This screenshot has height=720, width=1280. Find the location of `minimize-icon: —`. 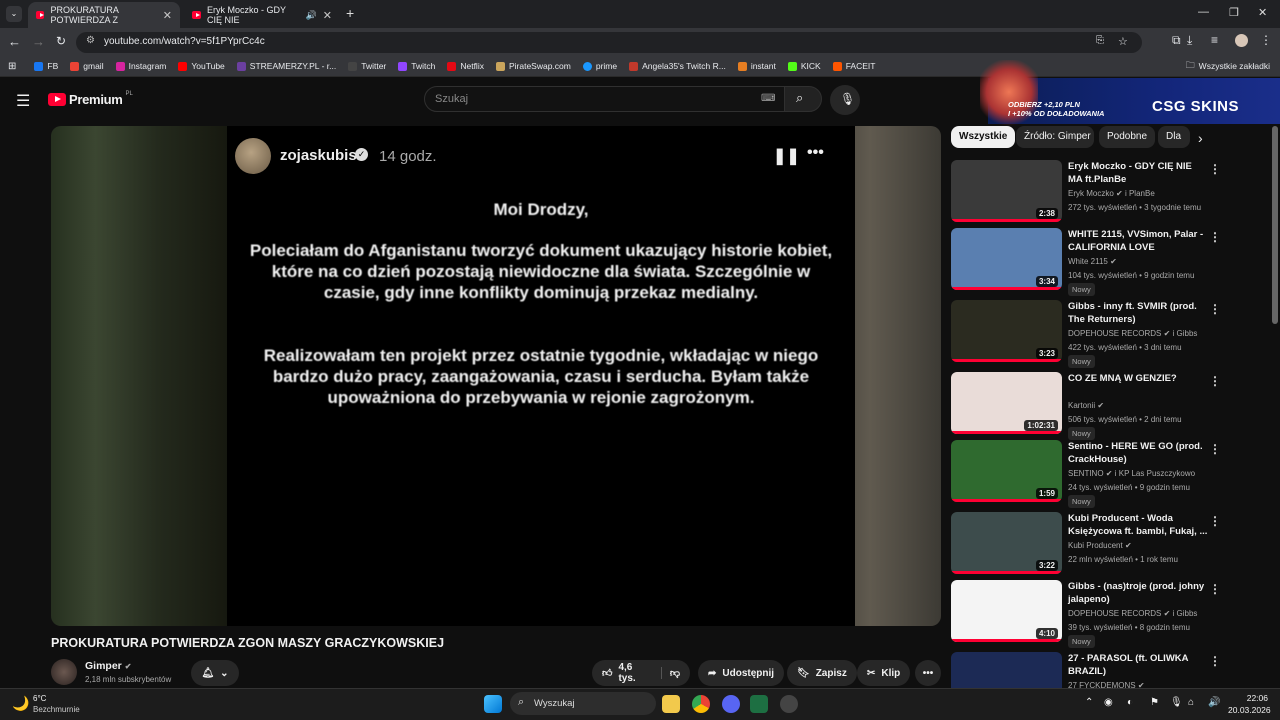

minimize-icon: — is located at coordinates (1203, 12).